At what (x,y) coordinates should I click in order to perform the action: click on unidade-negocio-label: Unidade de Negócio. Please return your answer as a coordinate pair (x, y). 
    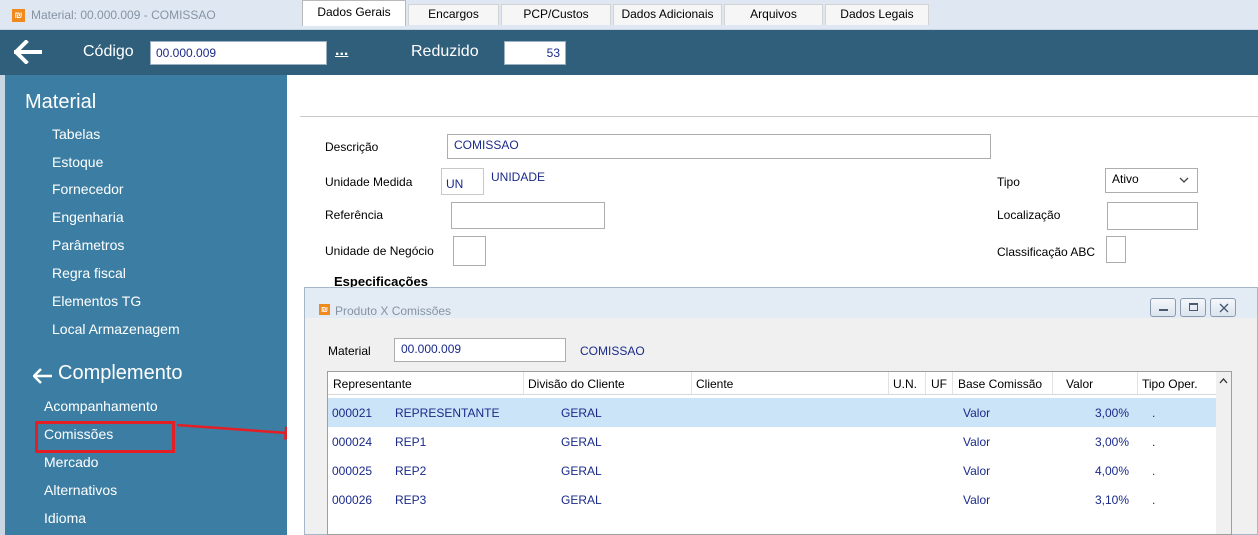
    Looking at the image, I should click on (379, 251).